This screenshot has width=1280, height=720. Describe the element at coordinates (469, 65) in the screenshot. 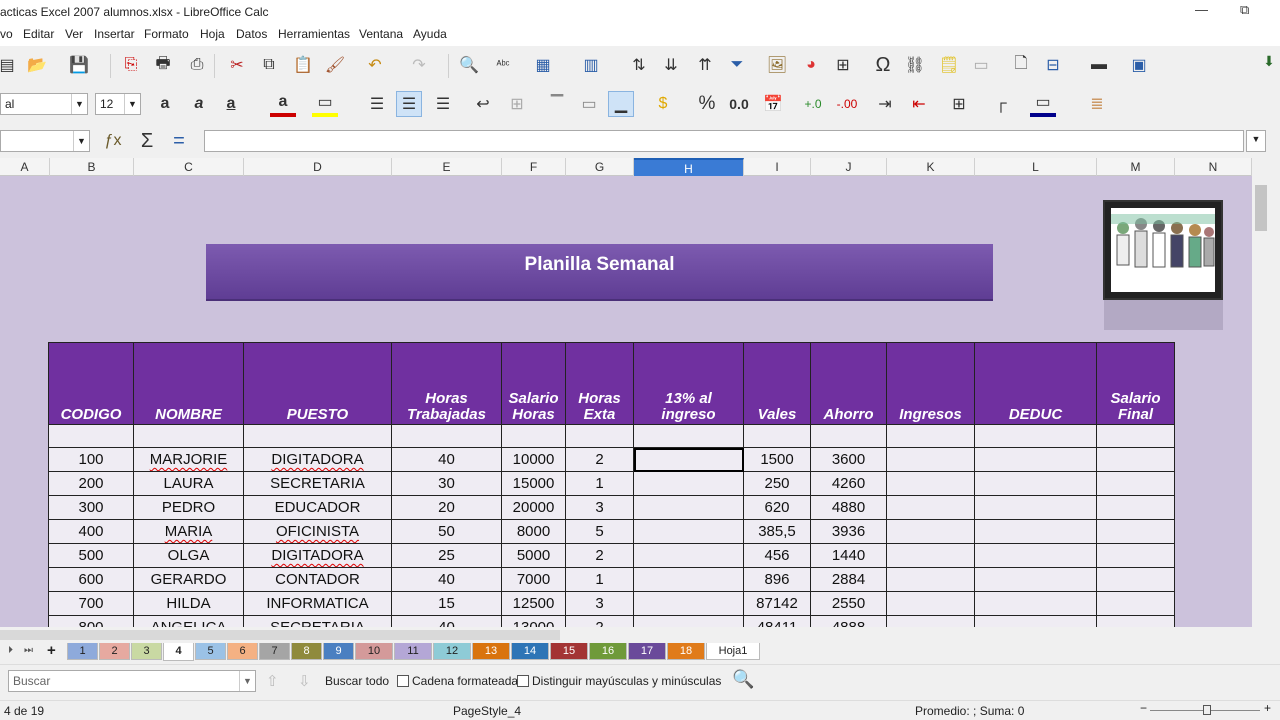

I see `find-replace-icon: 🔍` at that location.